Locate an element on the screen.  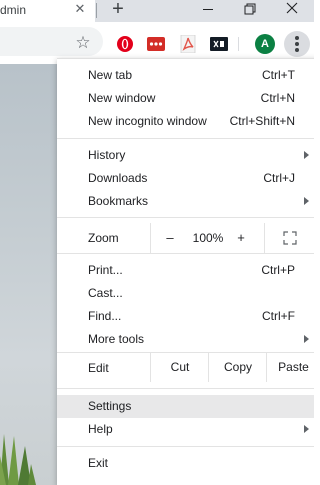
kebab-icon is located at coordinates (297, 38).